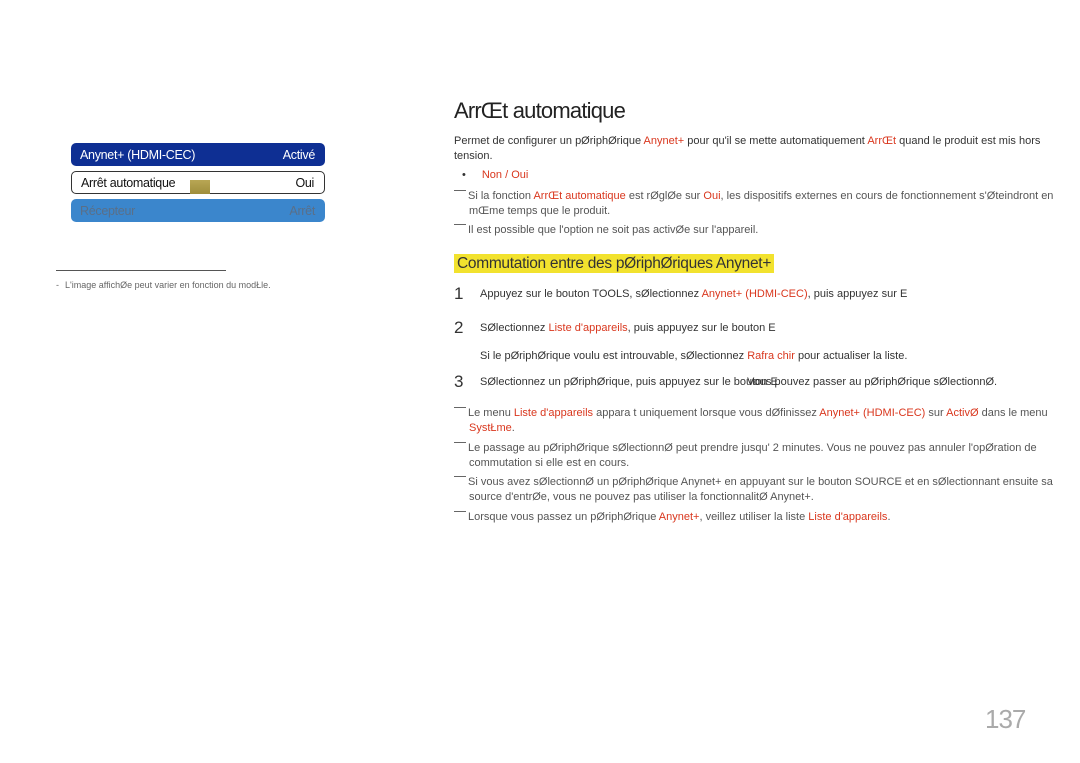  I want to click on intro-text: Permet de configurer un pØriphØrique, so click(549, 141).